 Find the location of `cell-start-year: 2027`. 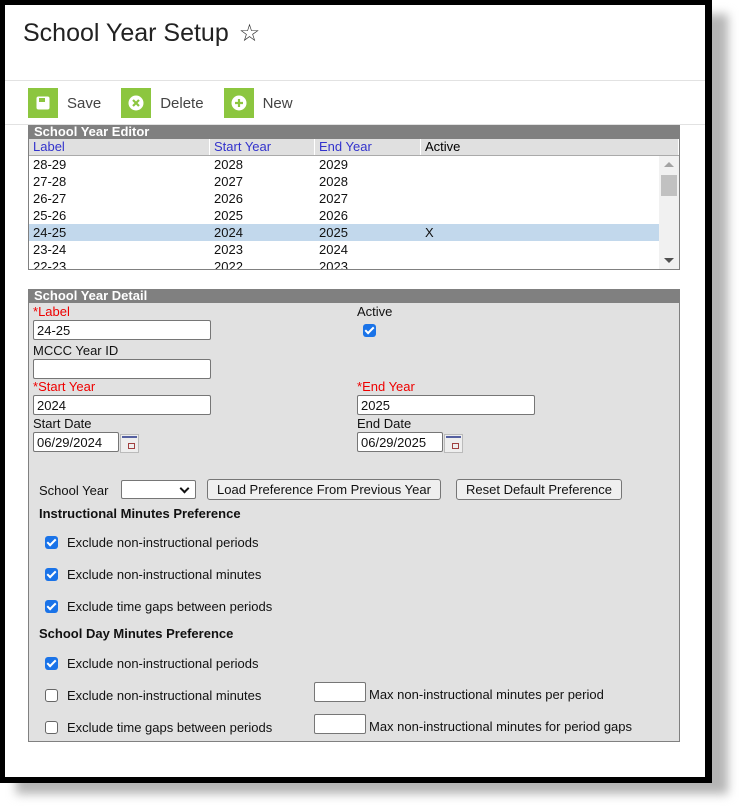

cell-start-year: 2027 is located at coordinates (228, 181).